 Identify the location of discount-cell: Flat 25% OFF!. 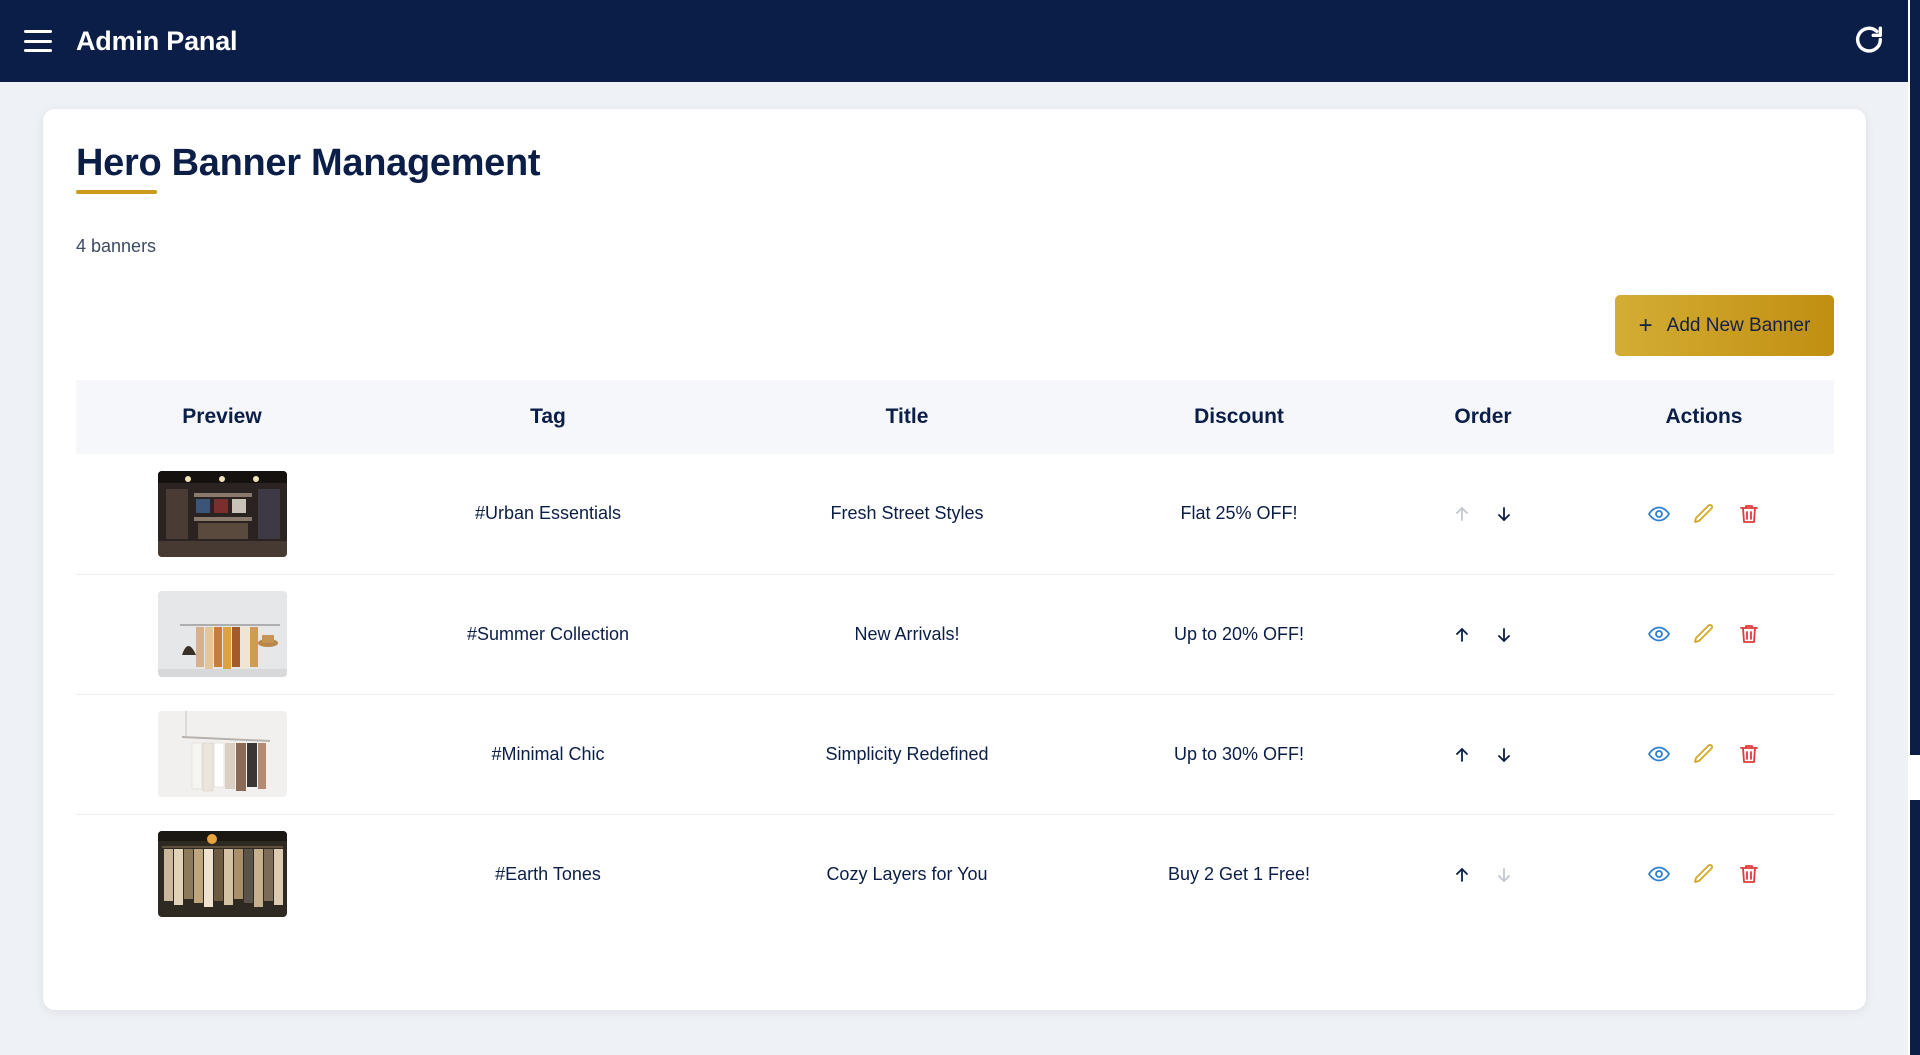
(1239, 514).